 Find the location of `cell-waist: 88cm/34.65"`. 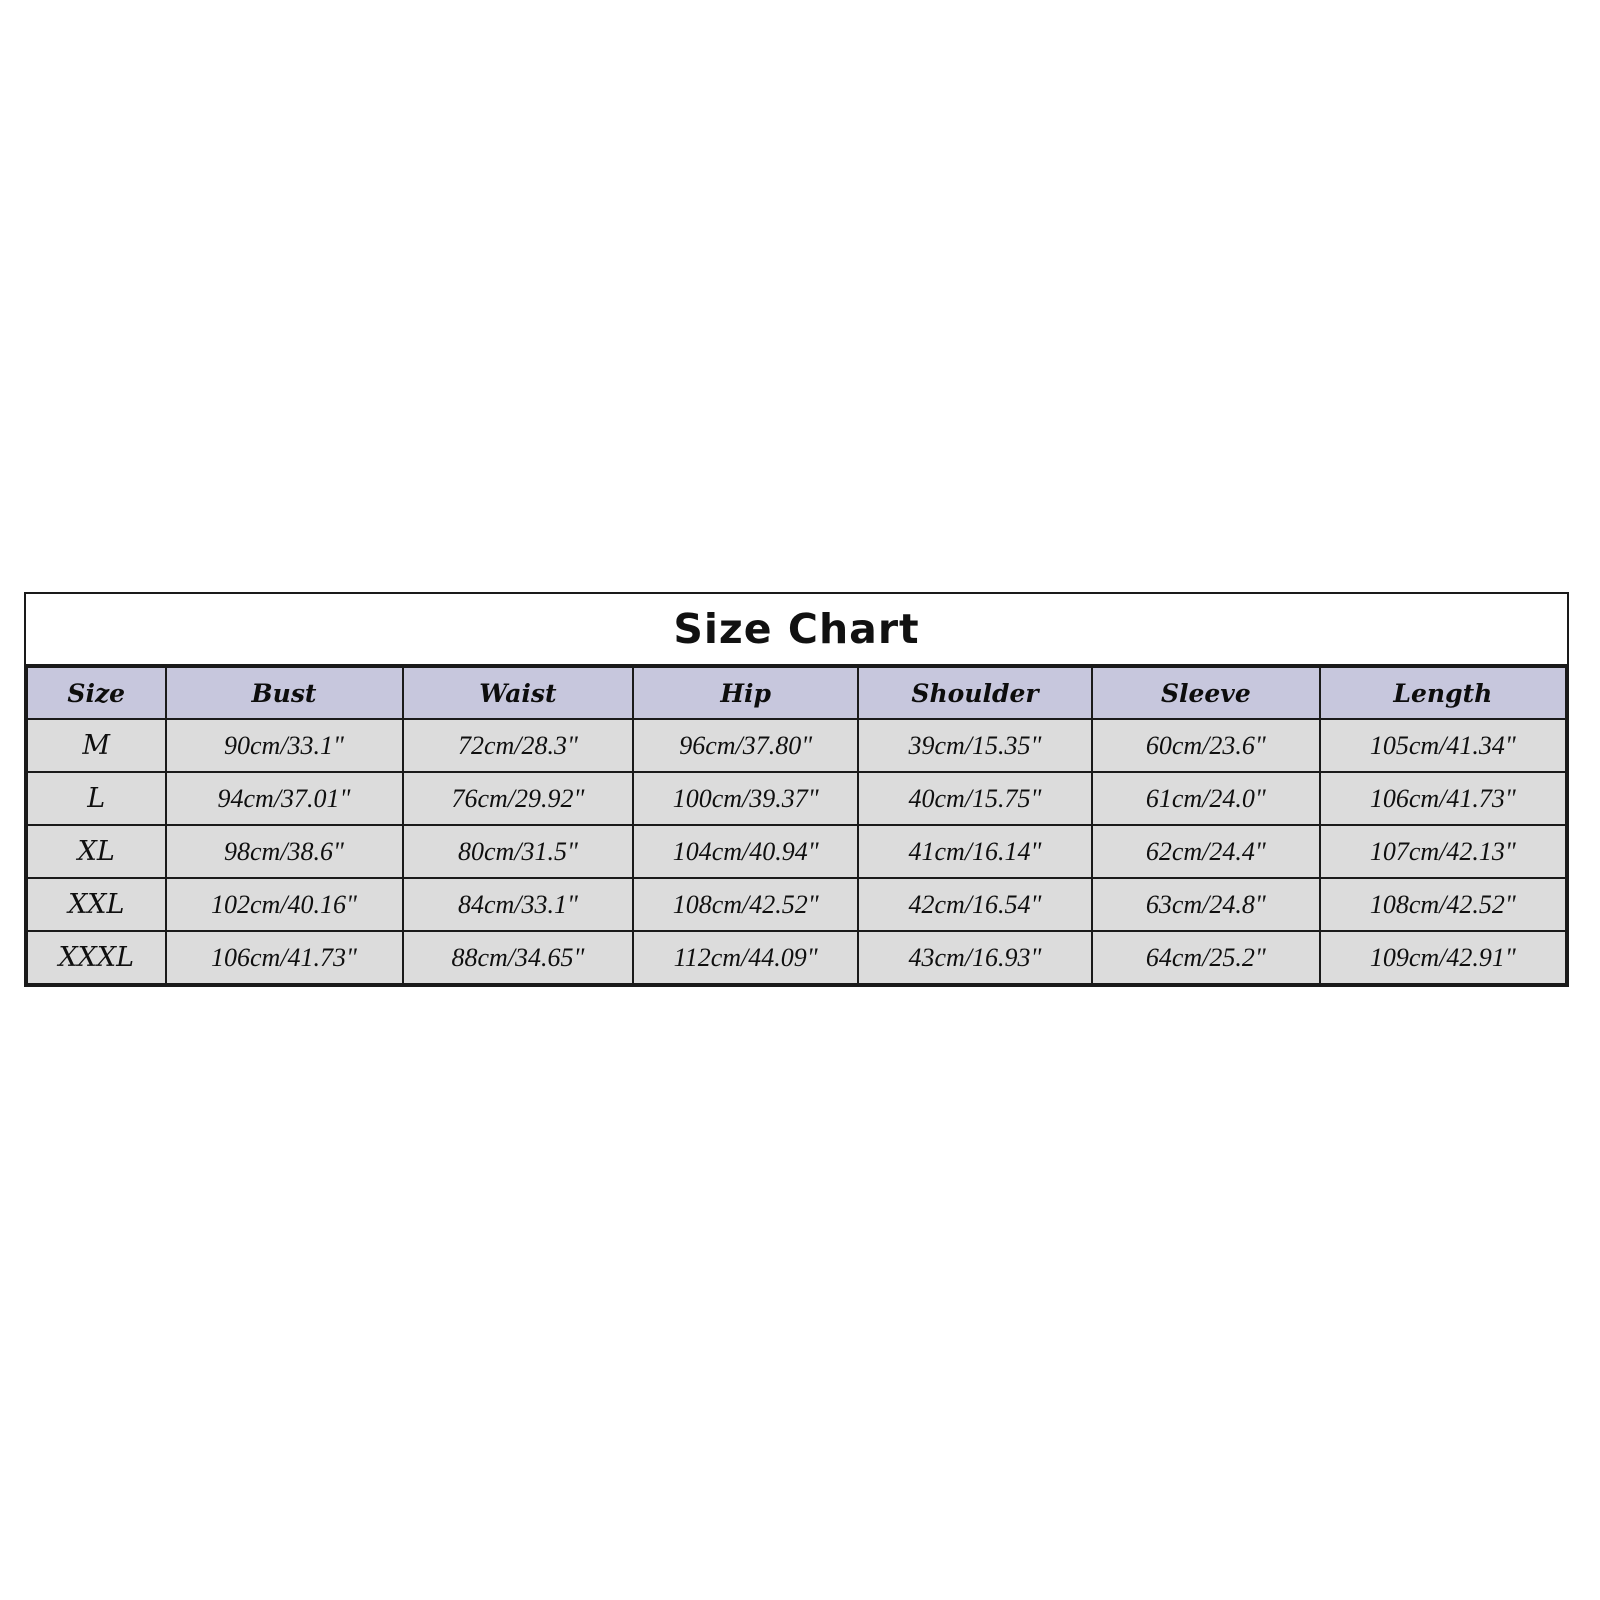

cell-waist: 88cm/34.65" is located at coordinates (518, 957).